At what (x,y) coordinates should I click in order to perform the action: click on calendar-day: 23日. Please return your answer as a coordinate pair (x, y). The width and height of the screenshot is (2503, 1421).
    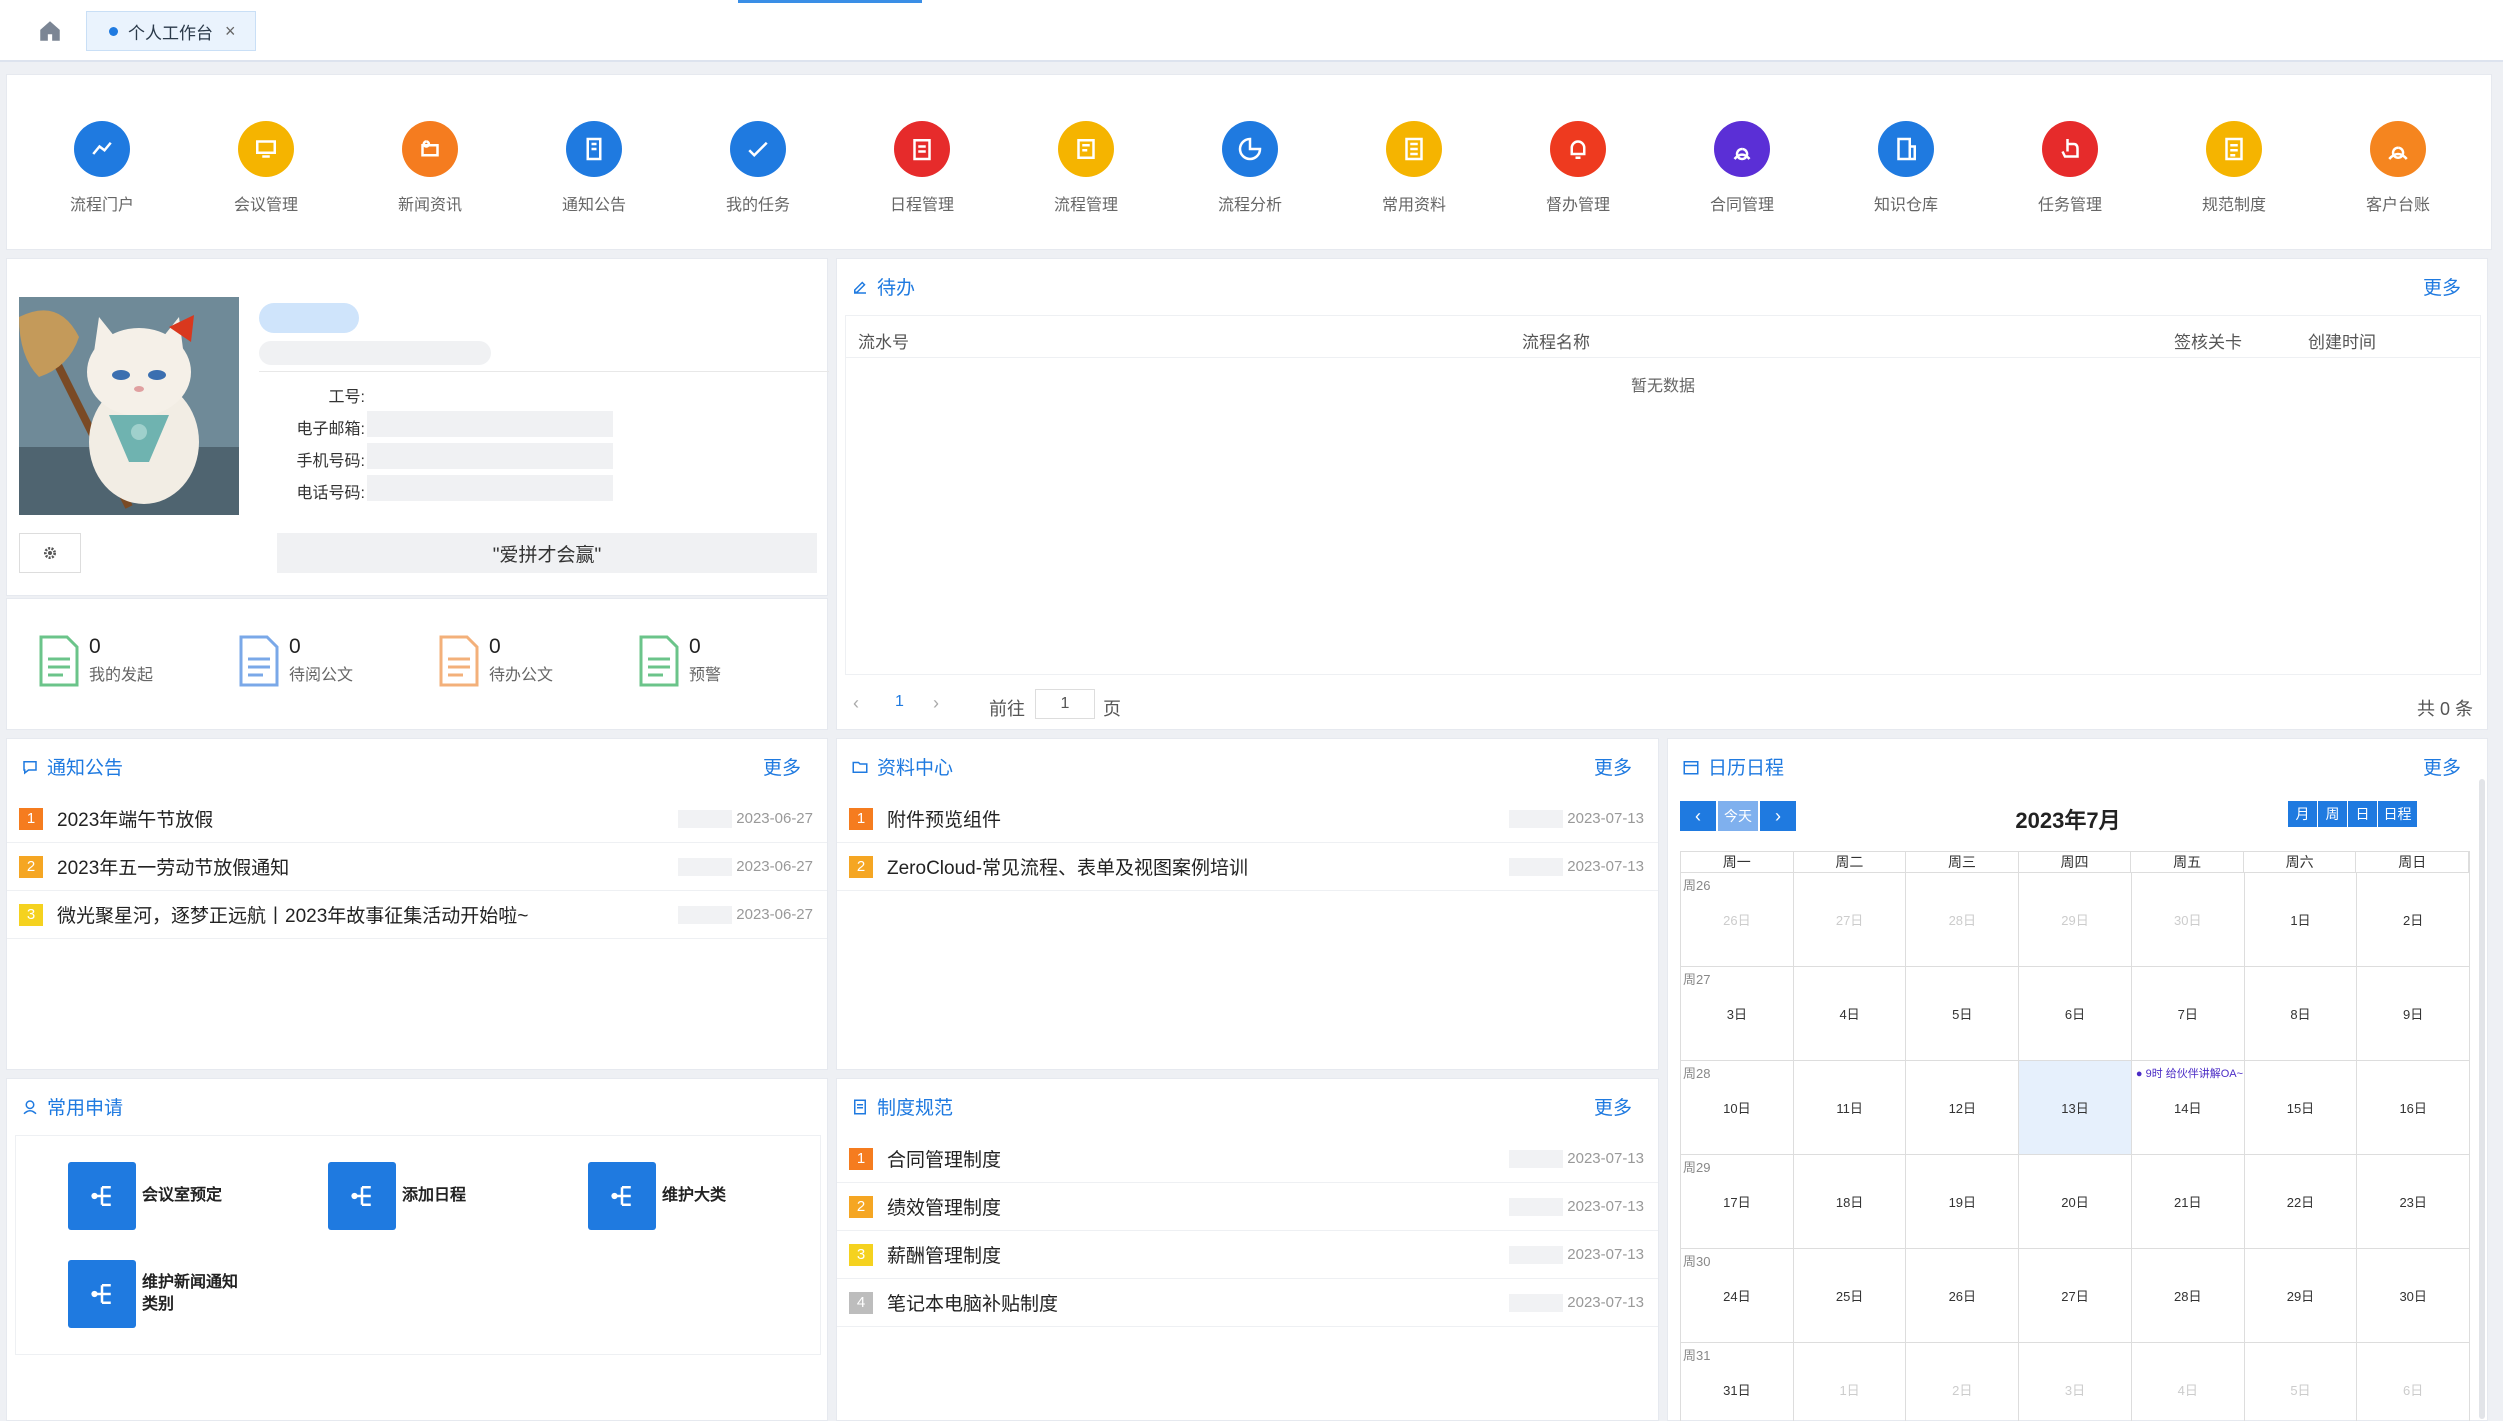
    Looking at the image, I should click on (2414, 1201).